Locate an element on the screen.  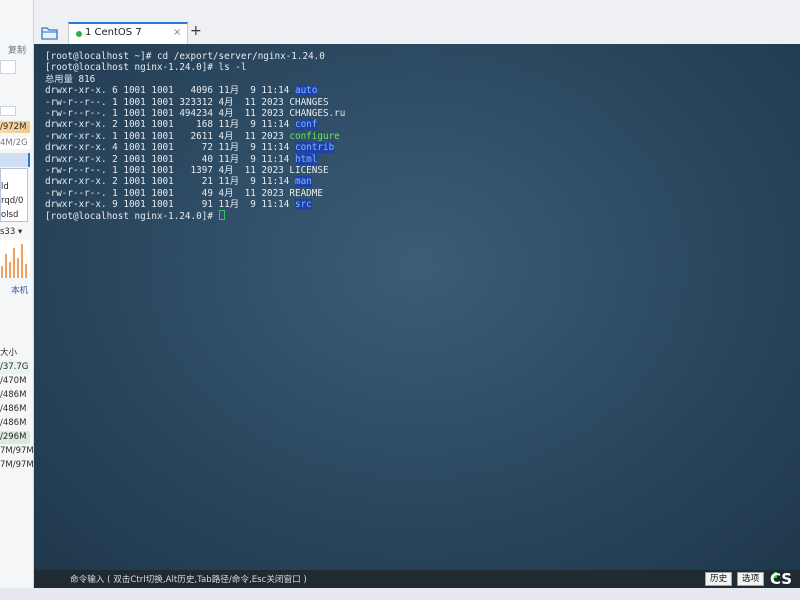
status-strip is located at coordinates (400, 594).